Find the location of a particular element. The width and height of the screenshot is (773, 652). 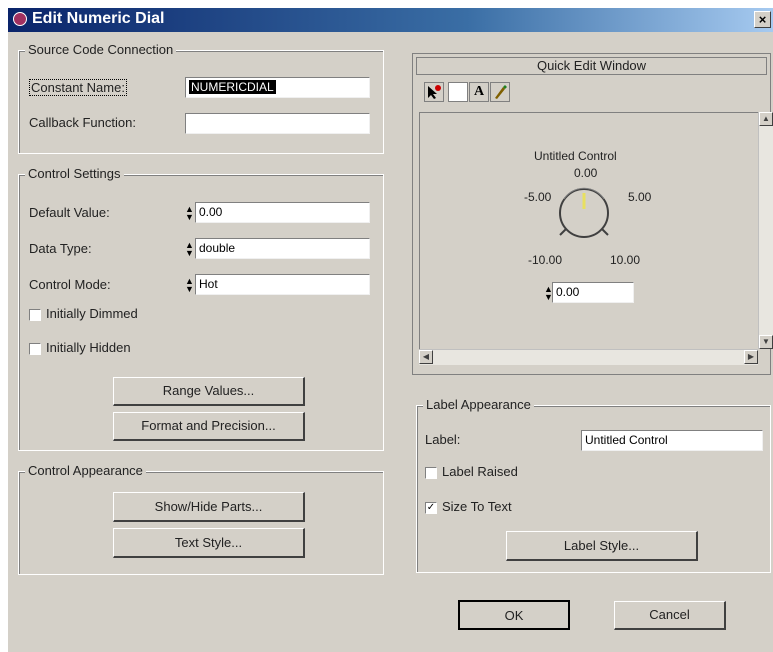

initially-dimmed-checkbox is located at coordinates (35, 315).